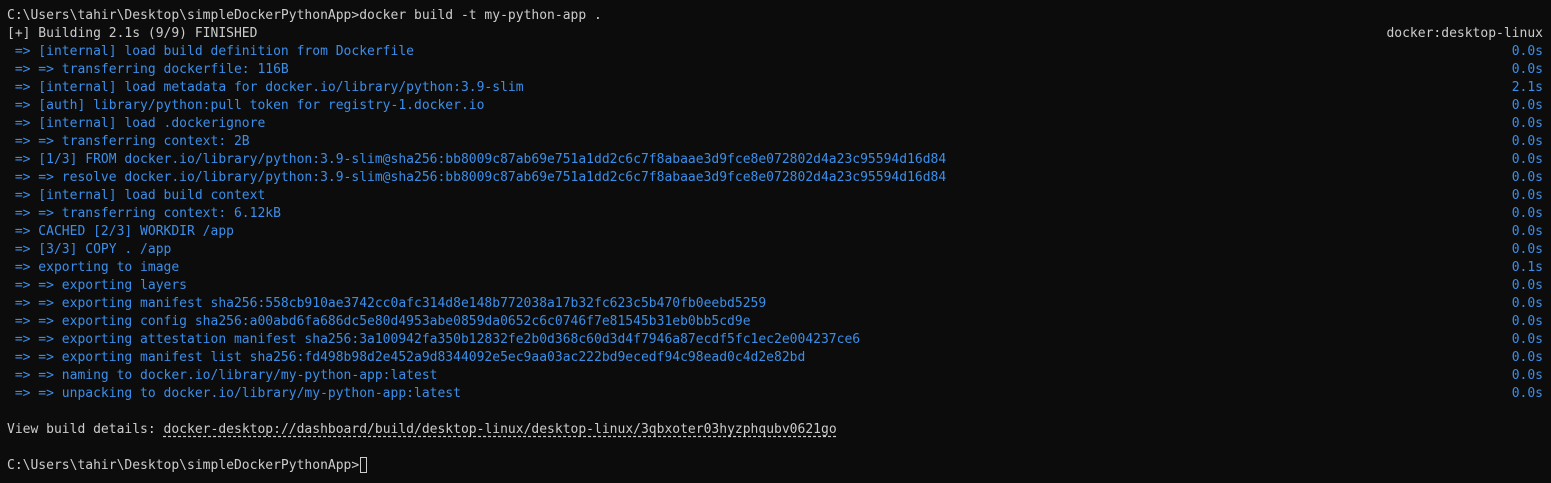 Image resolution: width=1551 pixels, height=483 pixels. Describe the element at coordinates (364, 465) in the screenshot. I see `text-cursor` at that location.